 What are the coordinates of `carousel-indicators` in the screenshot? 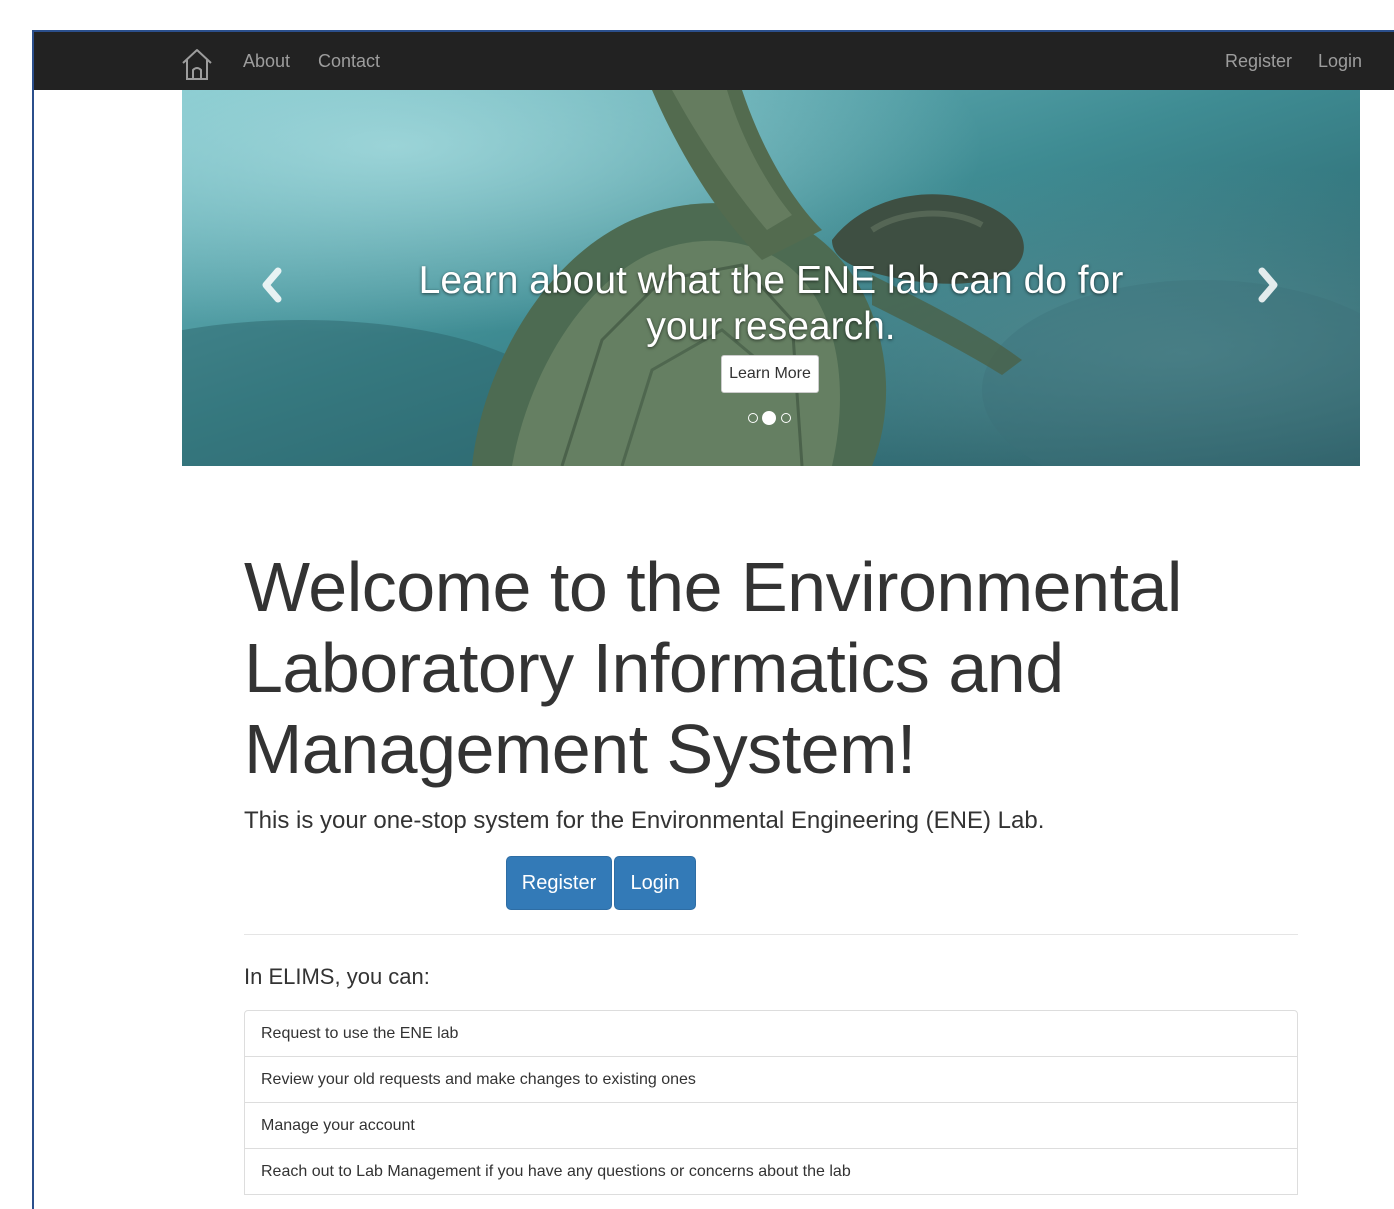 It's located at (773, 418).